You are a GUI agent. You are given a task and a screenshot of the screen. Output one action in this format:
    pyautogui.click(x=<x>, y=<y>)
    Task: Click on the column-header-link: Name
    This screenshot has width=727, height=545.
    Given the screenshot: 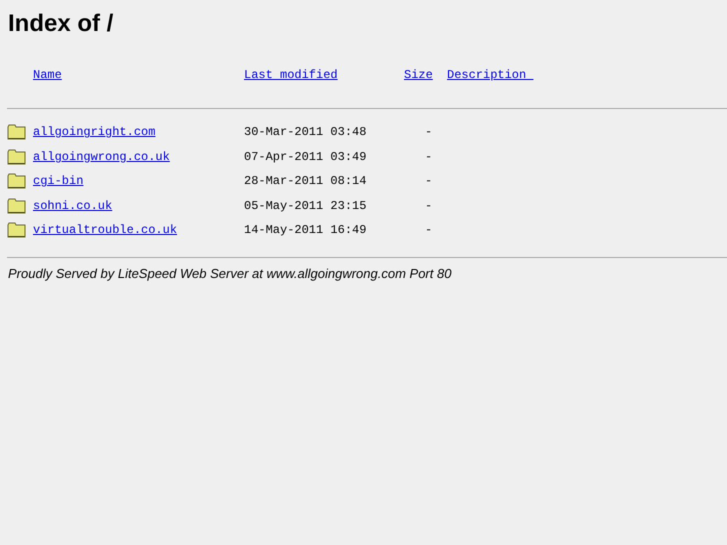 What is the action you would take?
    pyautogui.click(x=47, y=75)
    